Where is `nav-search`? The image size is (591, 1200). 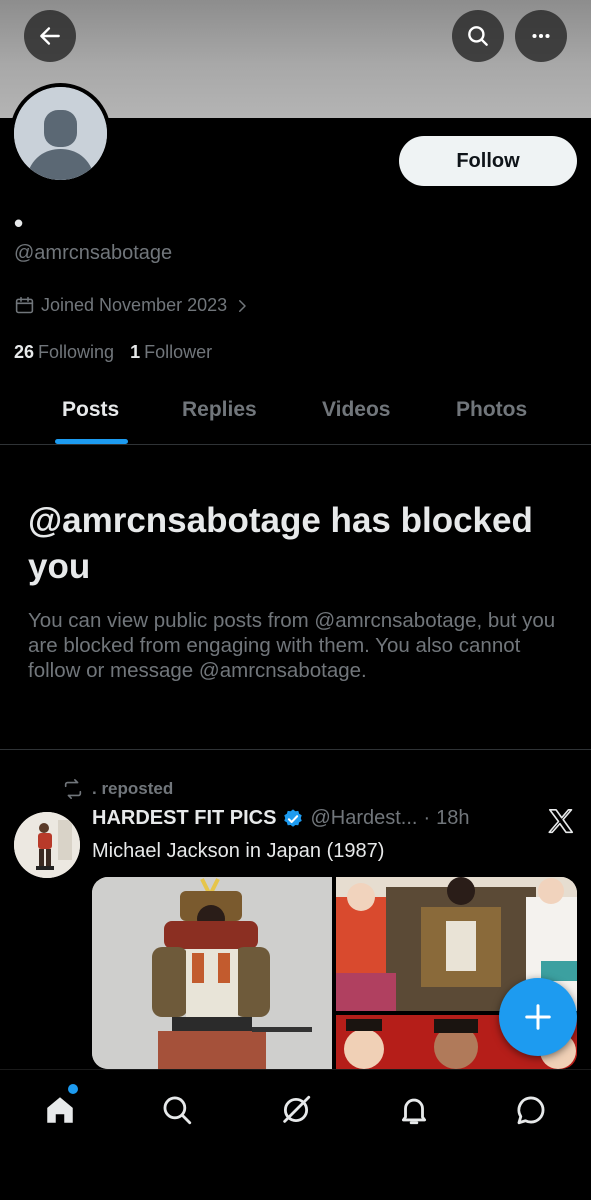 nav-search is located at coordinates (177, 1110).